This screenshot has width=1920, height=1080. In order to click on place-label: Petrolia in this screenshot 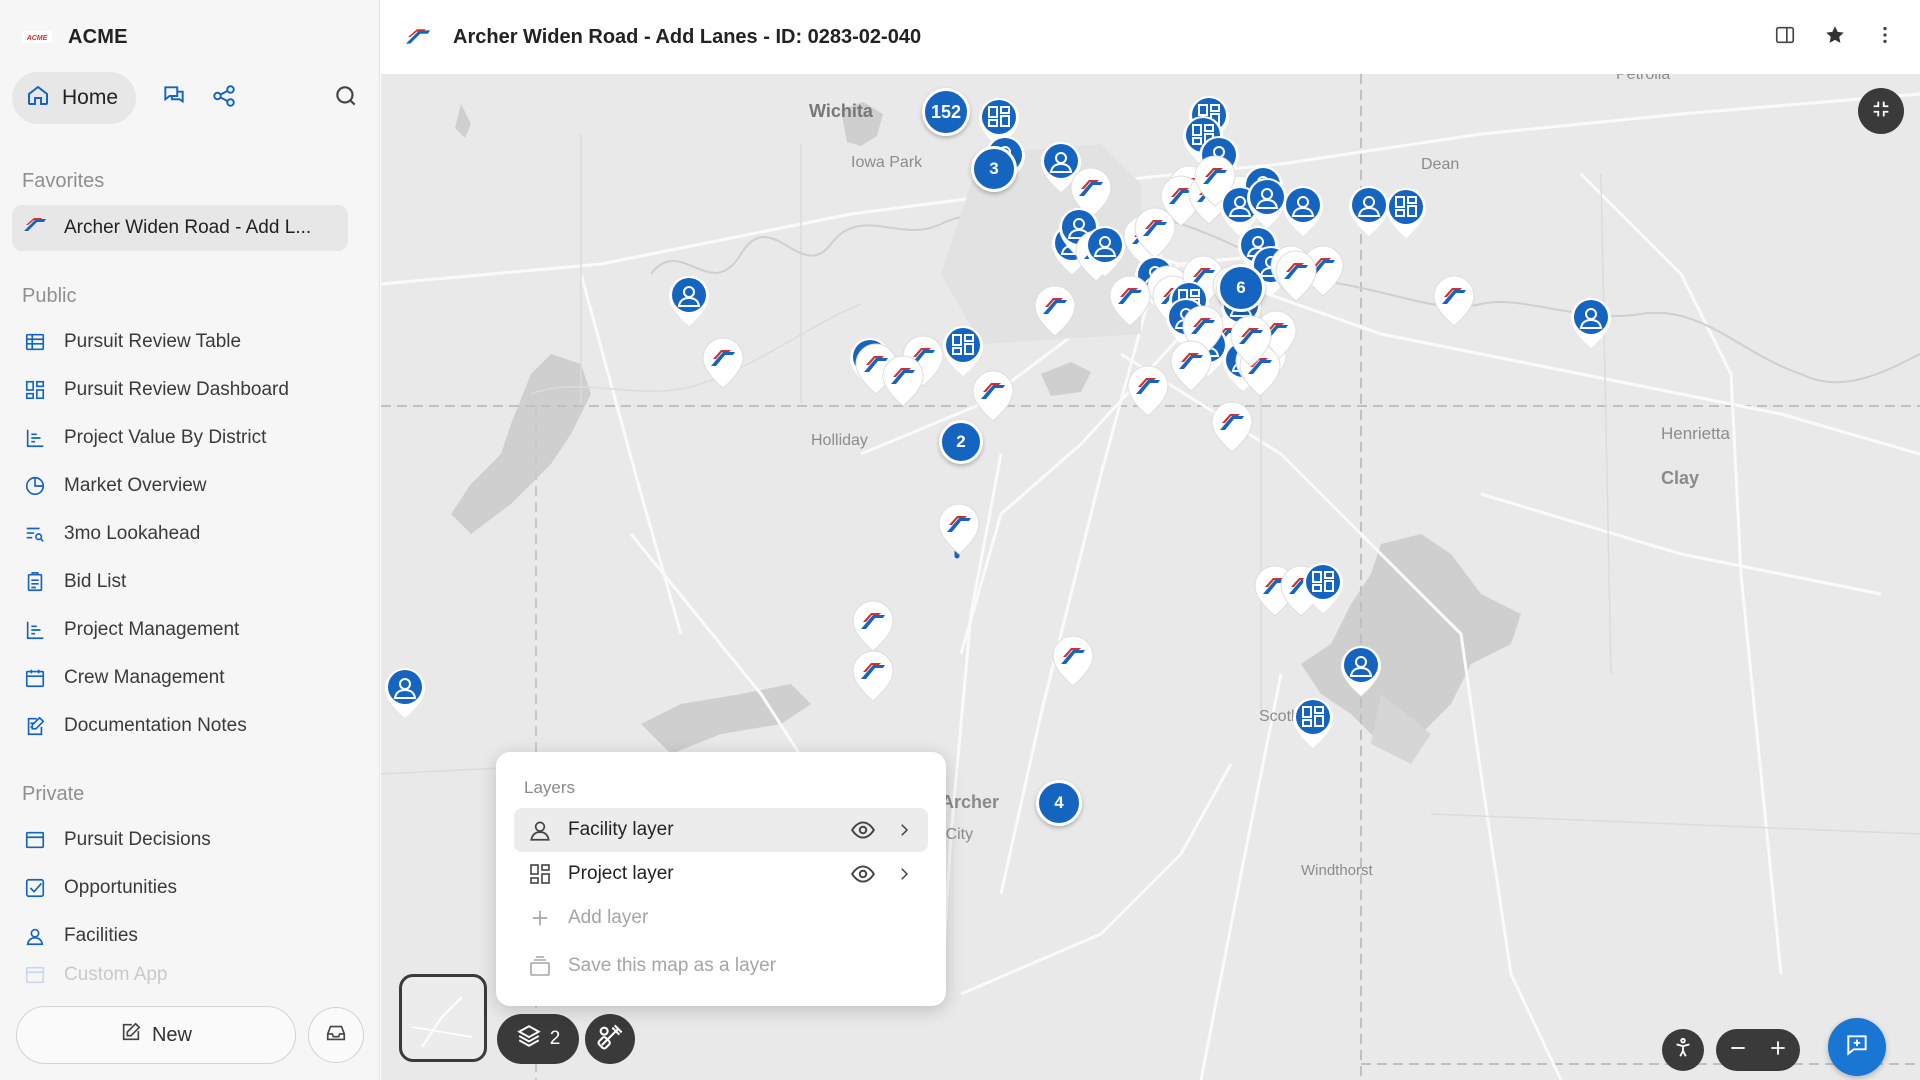, I will do `click(1643, 78)`.